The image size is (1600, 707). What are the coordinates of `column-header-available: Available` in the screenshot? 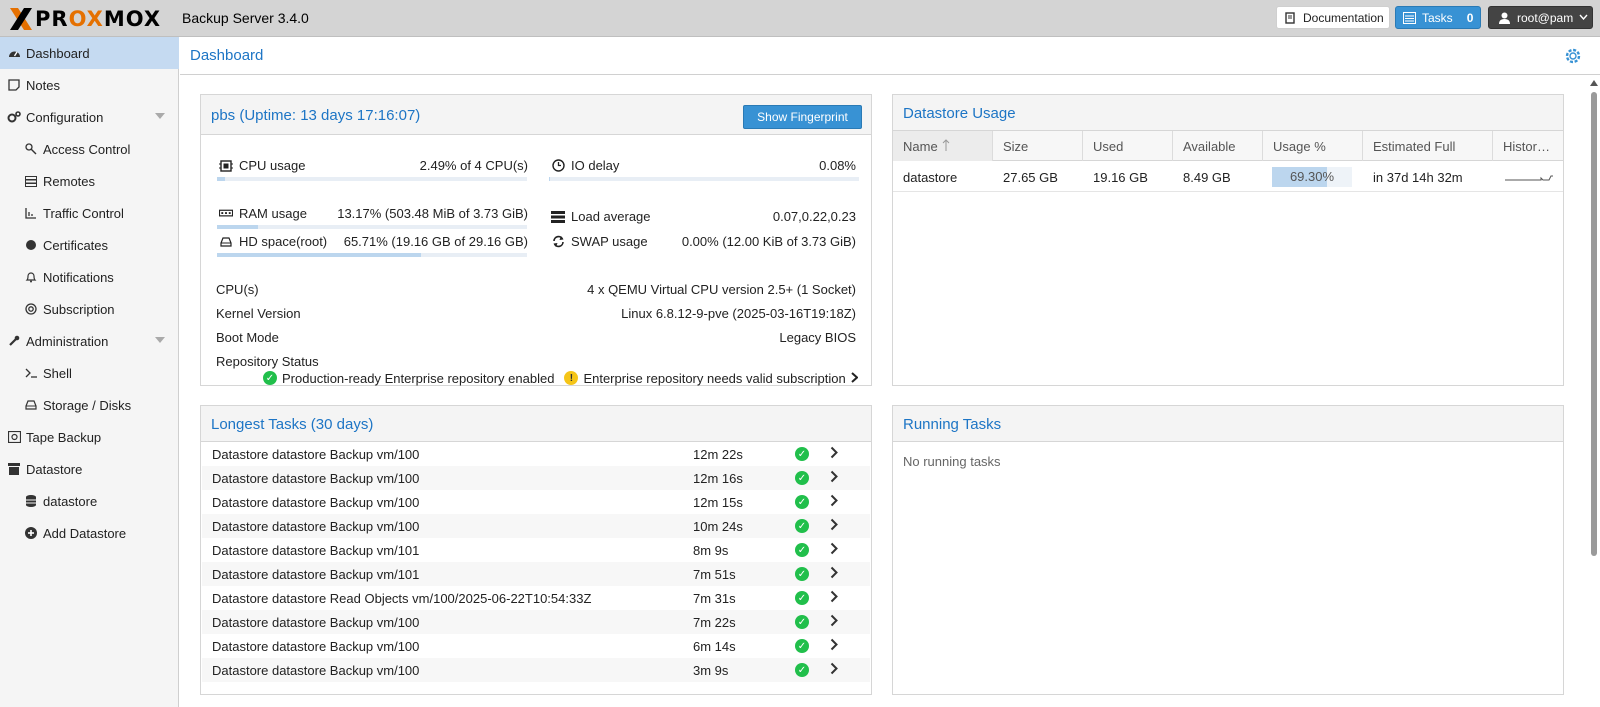 It's located at (1218, 146).